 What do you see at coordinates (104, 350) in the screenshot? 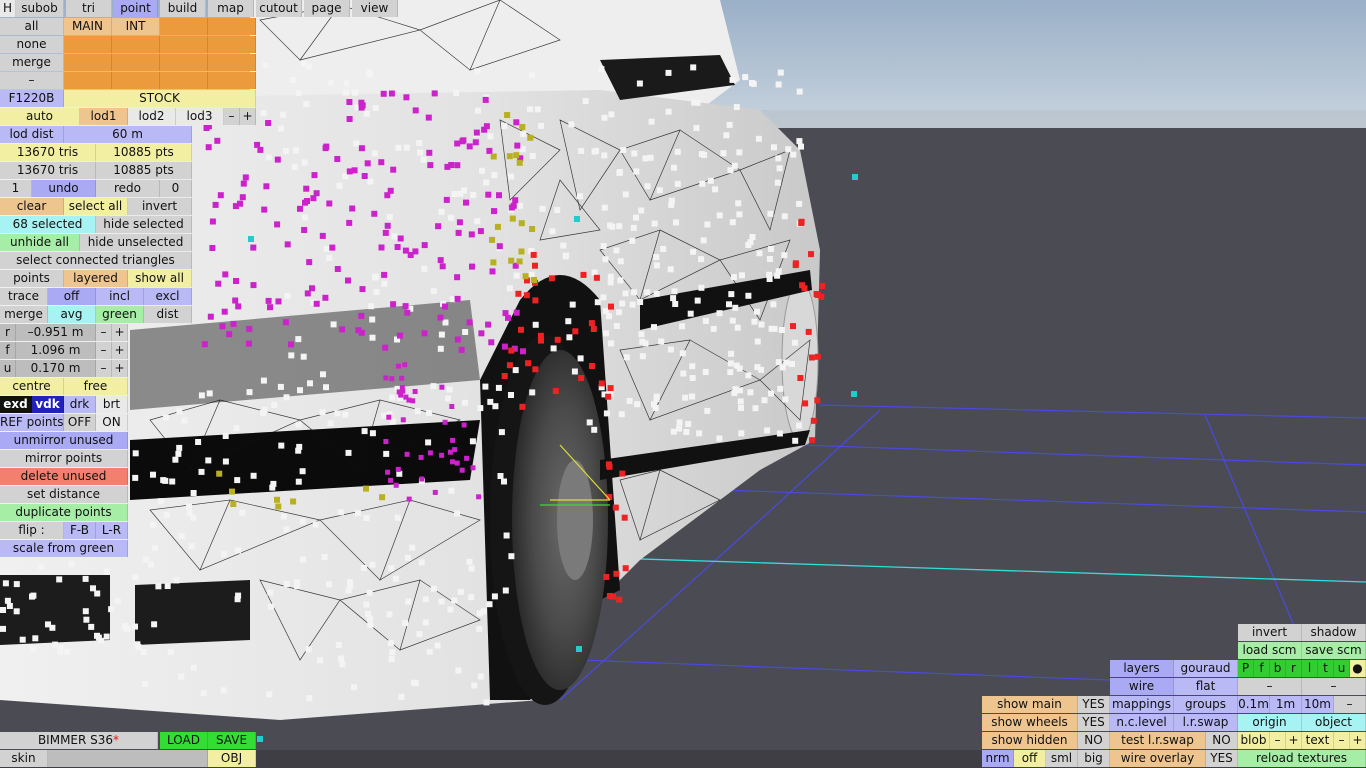
I see `f-minus-button: –` at bounding box center [104, 350].